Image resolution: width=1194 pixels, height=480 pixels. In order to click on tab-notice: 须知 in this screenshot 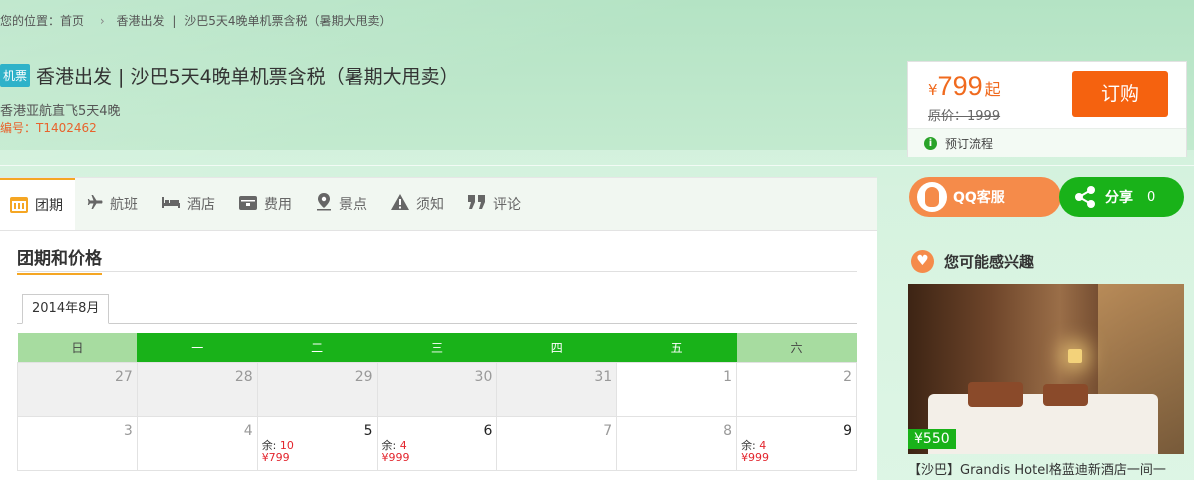, I will do `click(417, 204)`.